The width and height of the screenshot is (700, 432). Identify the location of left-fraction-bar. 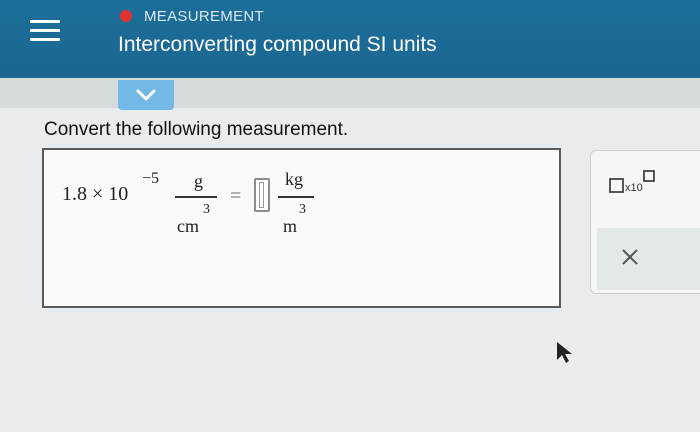
(196, 197).